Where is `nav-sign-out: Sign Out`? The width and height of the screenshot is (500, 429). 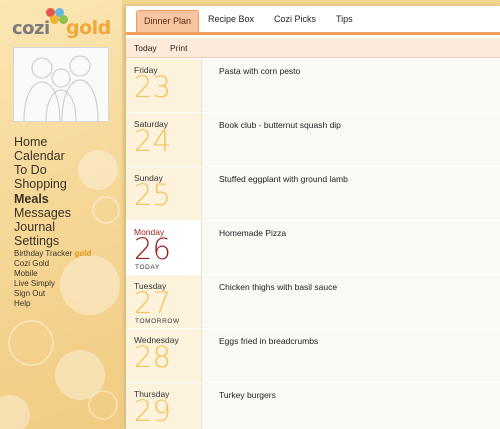 nav-sign-out: Sign Out is located at coordinates (52, 294).